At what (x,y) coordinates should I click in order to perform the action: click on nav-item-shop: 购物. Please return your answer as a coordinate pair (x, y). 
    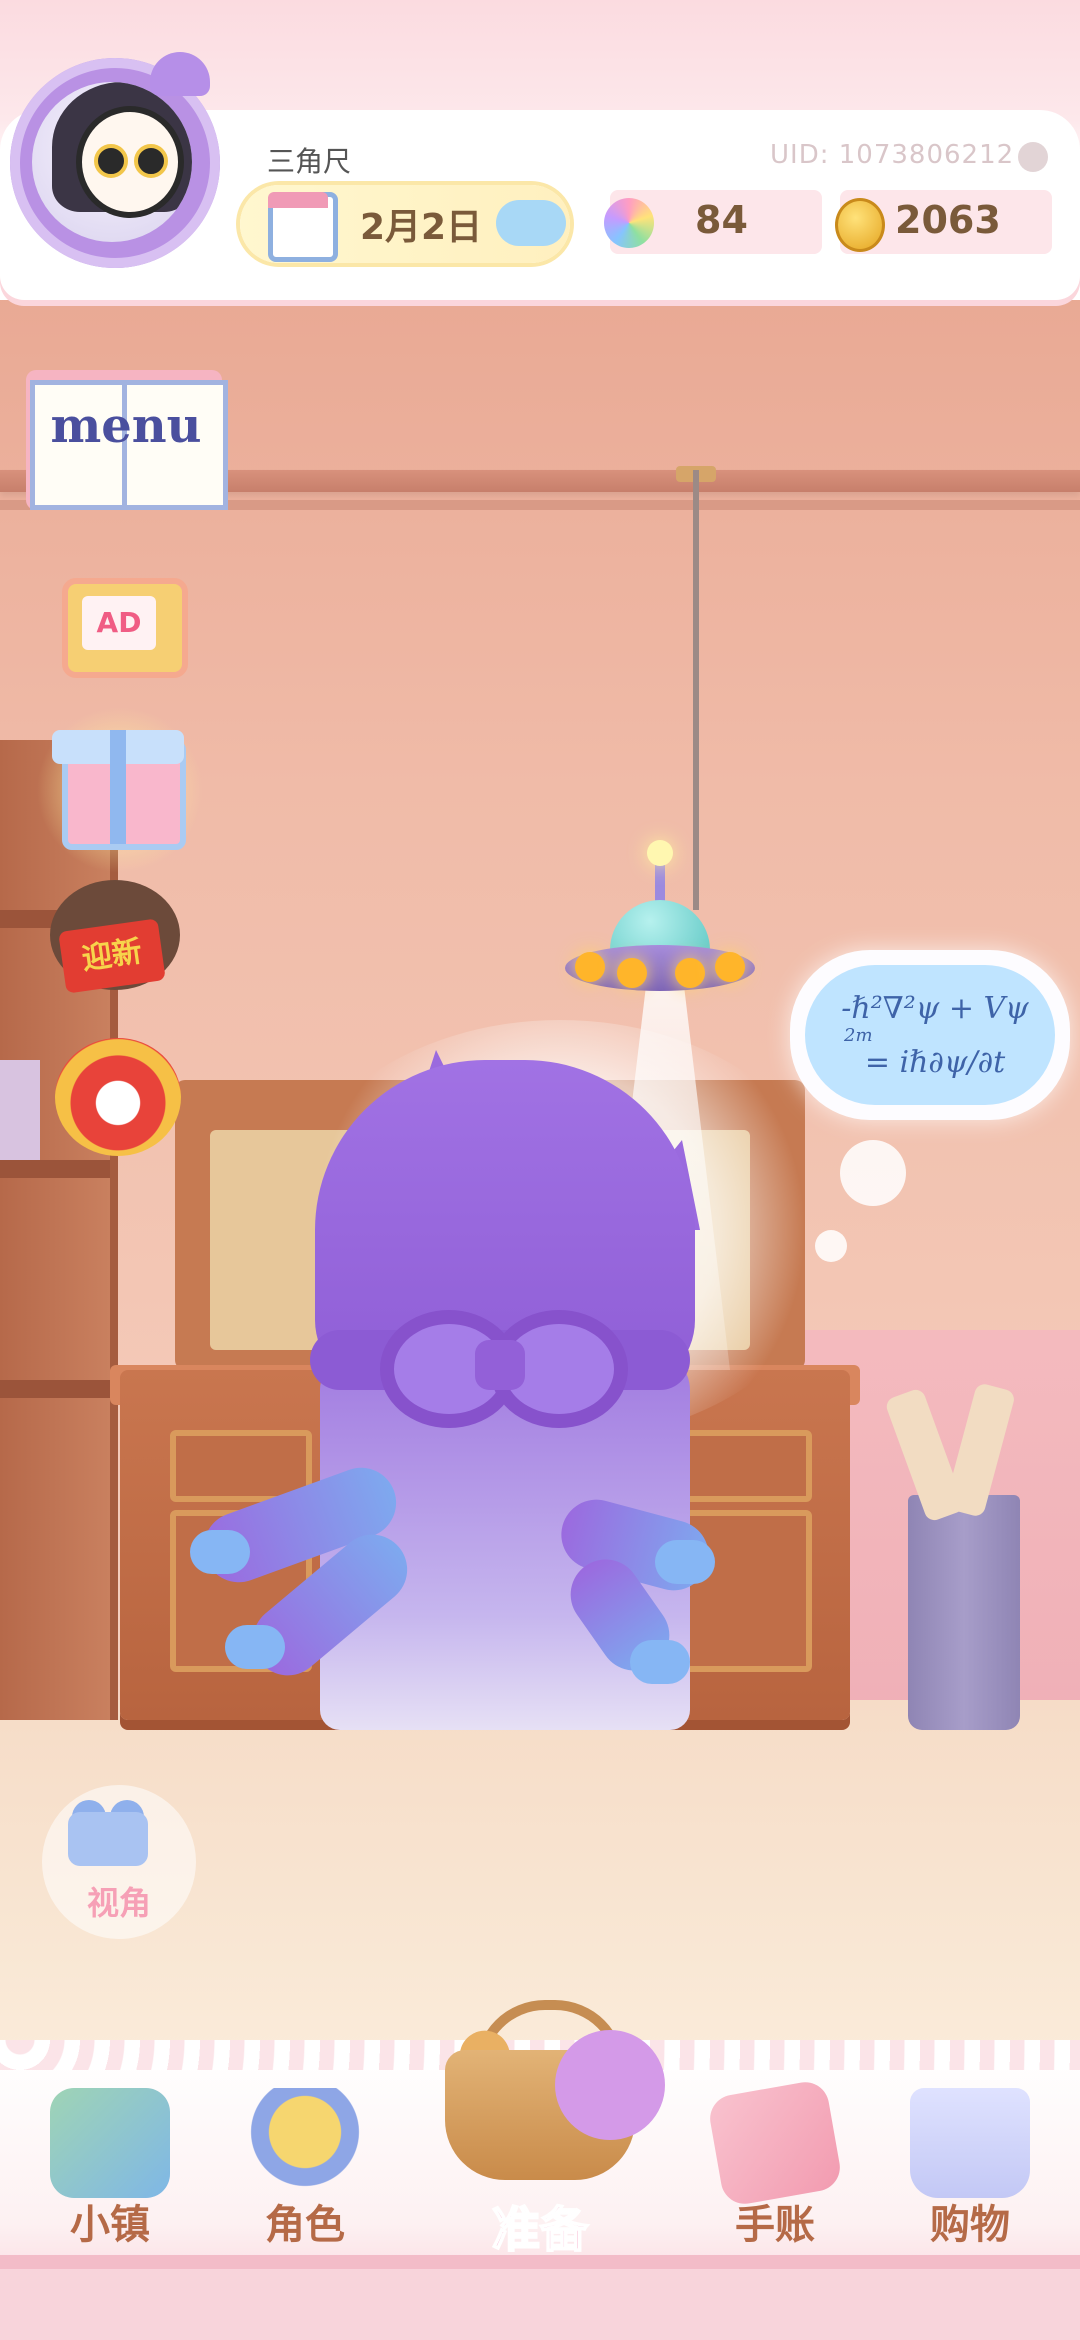
    Looking at the image, I should click on (970, 2170).